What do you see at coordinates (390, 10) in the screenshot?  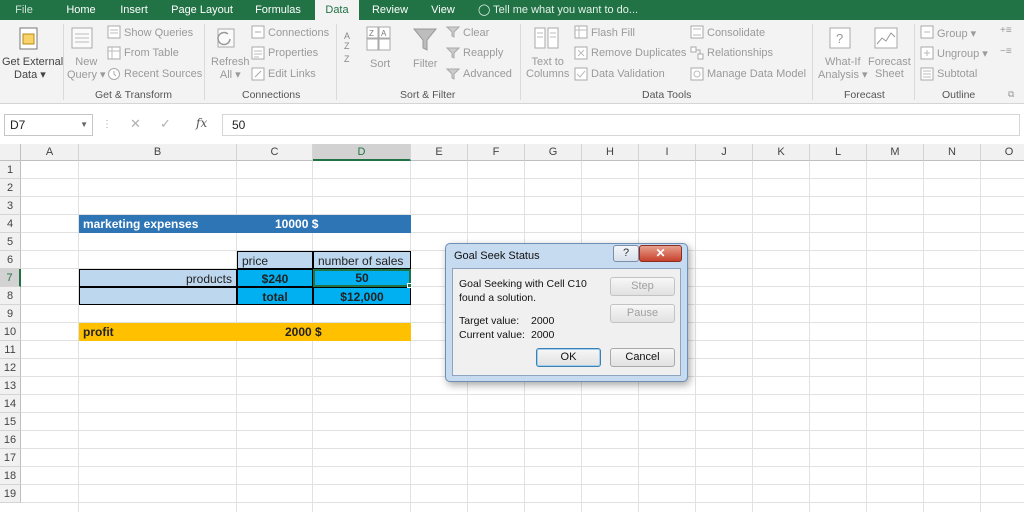 I see `tab-review: Review` at bounding box center [390, 10].